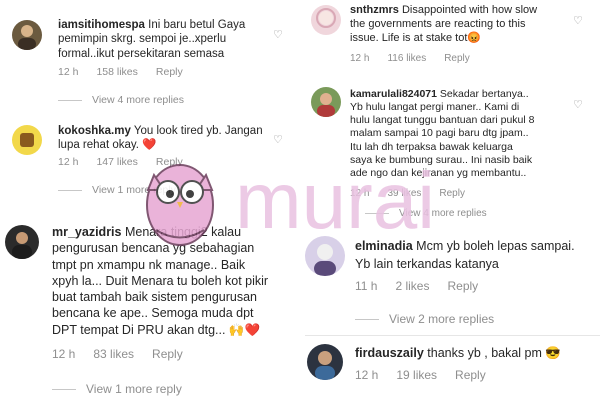 The height and width of the screenshot is (400, 600). I want to click on comment-meta: 12 h 158 likes Reply, so click(129, 72).